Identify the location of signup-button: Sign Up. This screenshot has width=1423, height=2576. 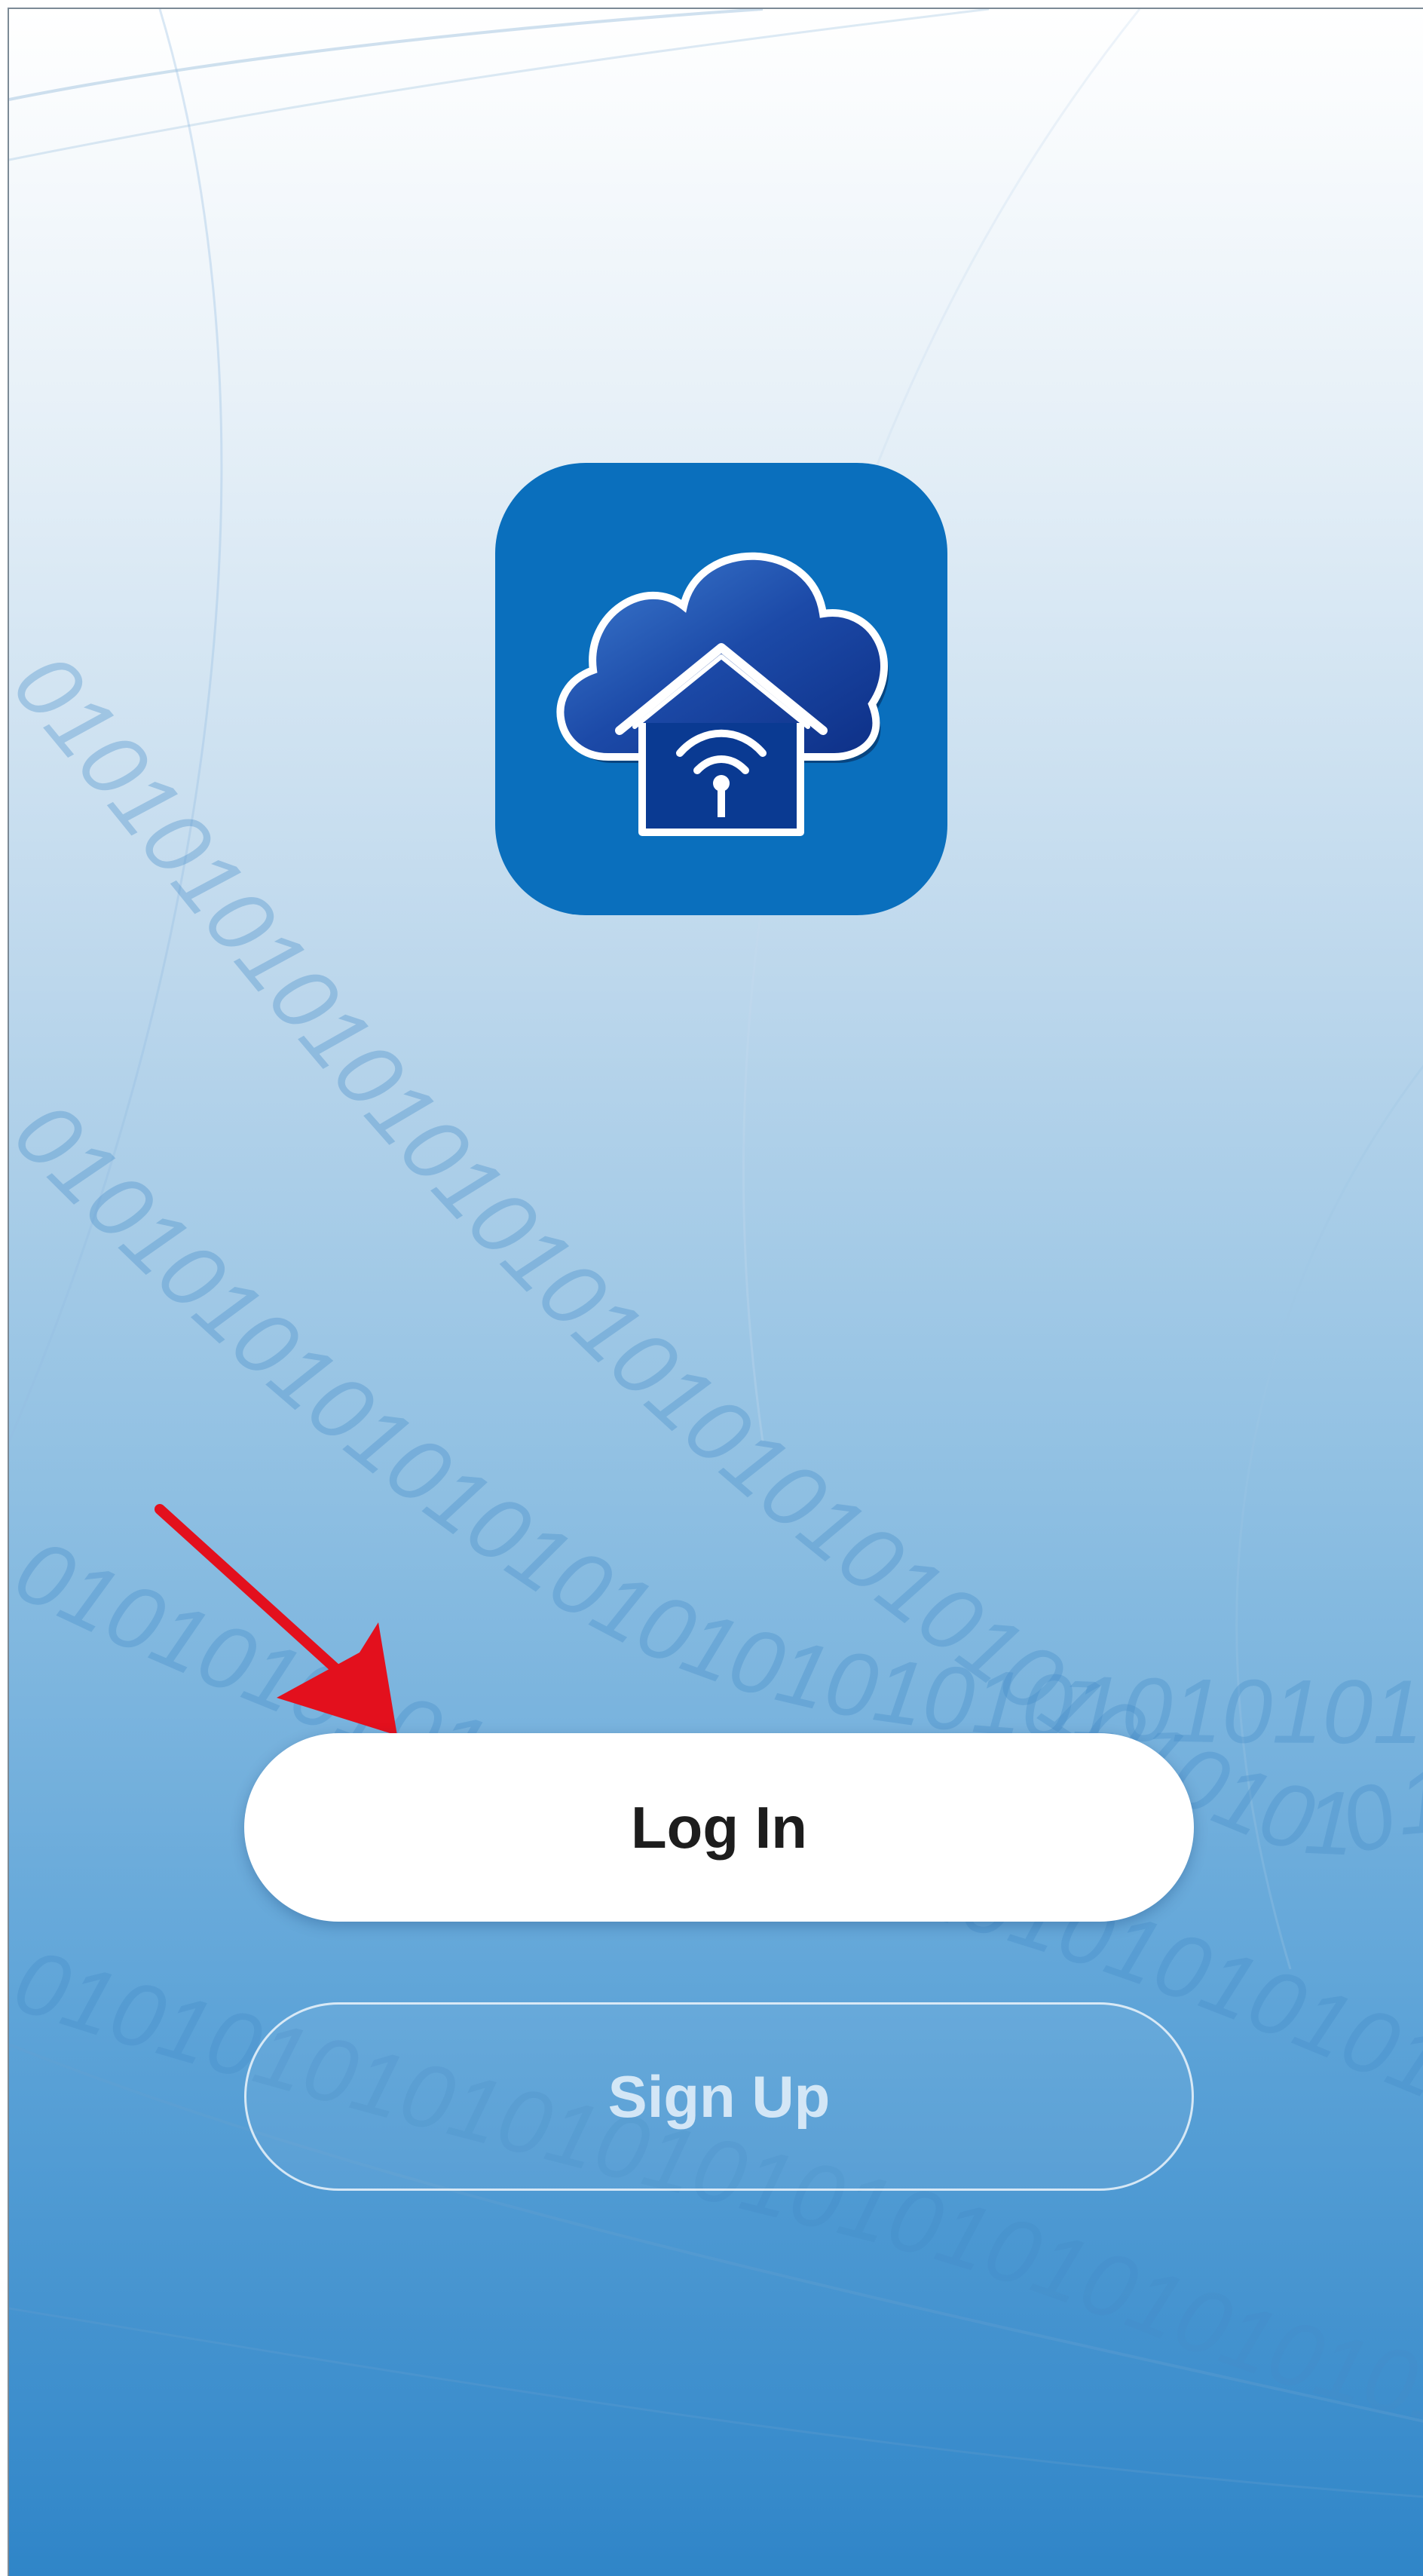
(719, 2096).